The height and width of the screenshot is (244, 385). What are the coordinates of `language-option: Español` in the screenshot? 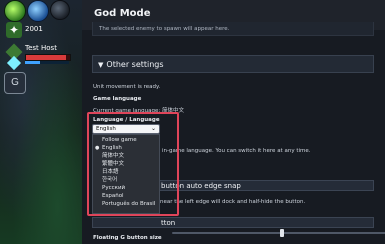 It's located at (126, 196).